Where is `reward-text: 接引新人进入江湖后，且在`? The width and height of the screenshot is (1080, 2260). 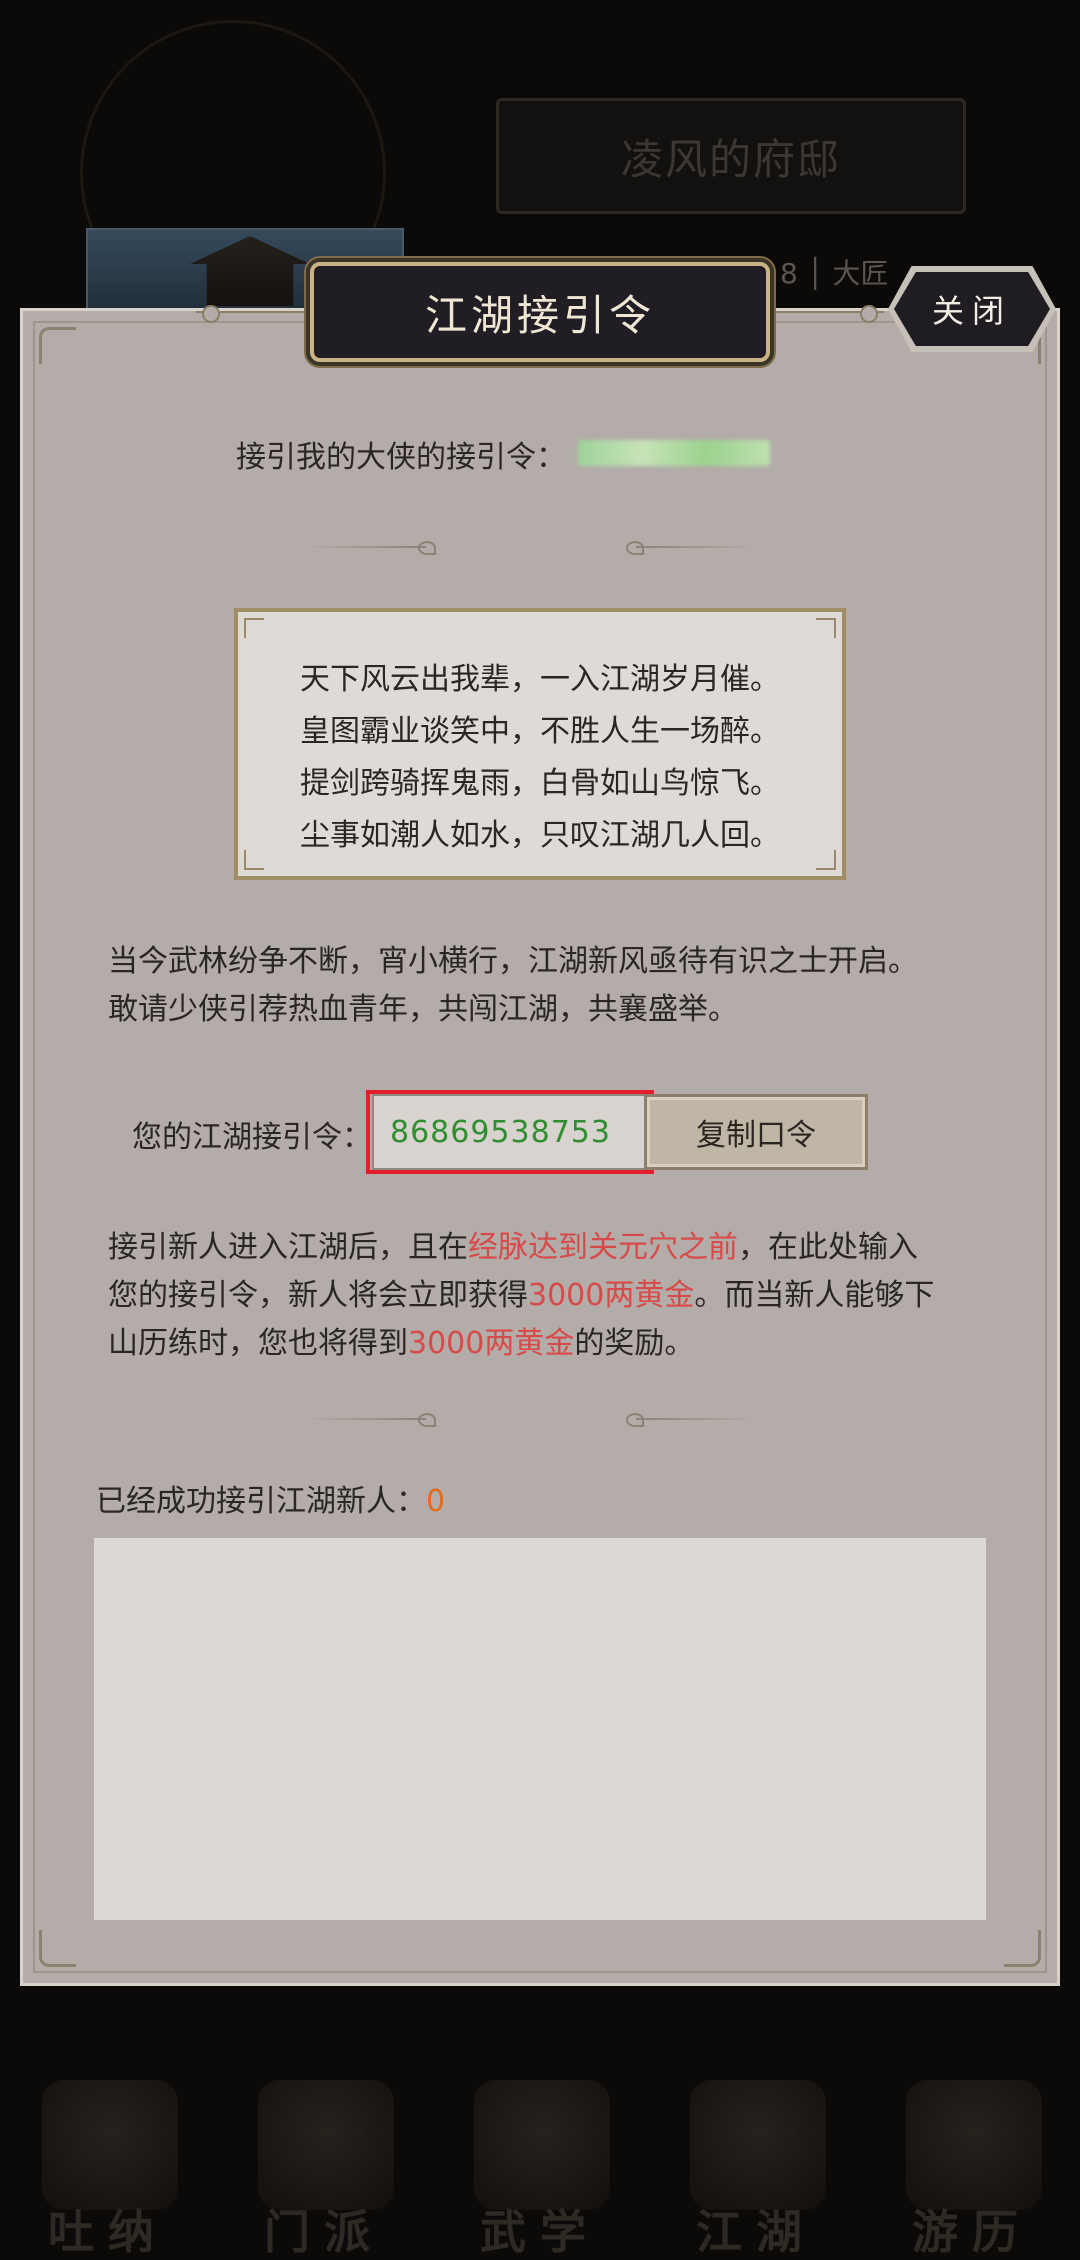 reward-text: 接引新人进入江湖后，且在 is located at coordinates (288, 1247).